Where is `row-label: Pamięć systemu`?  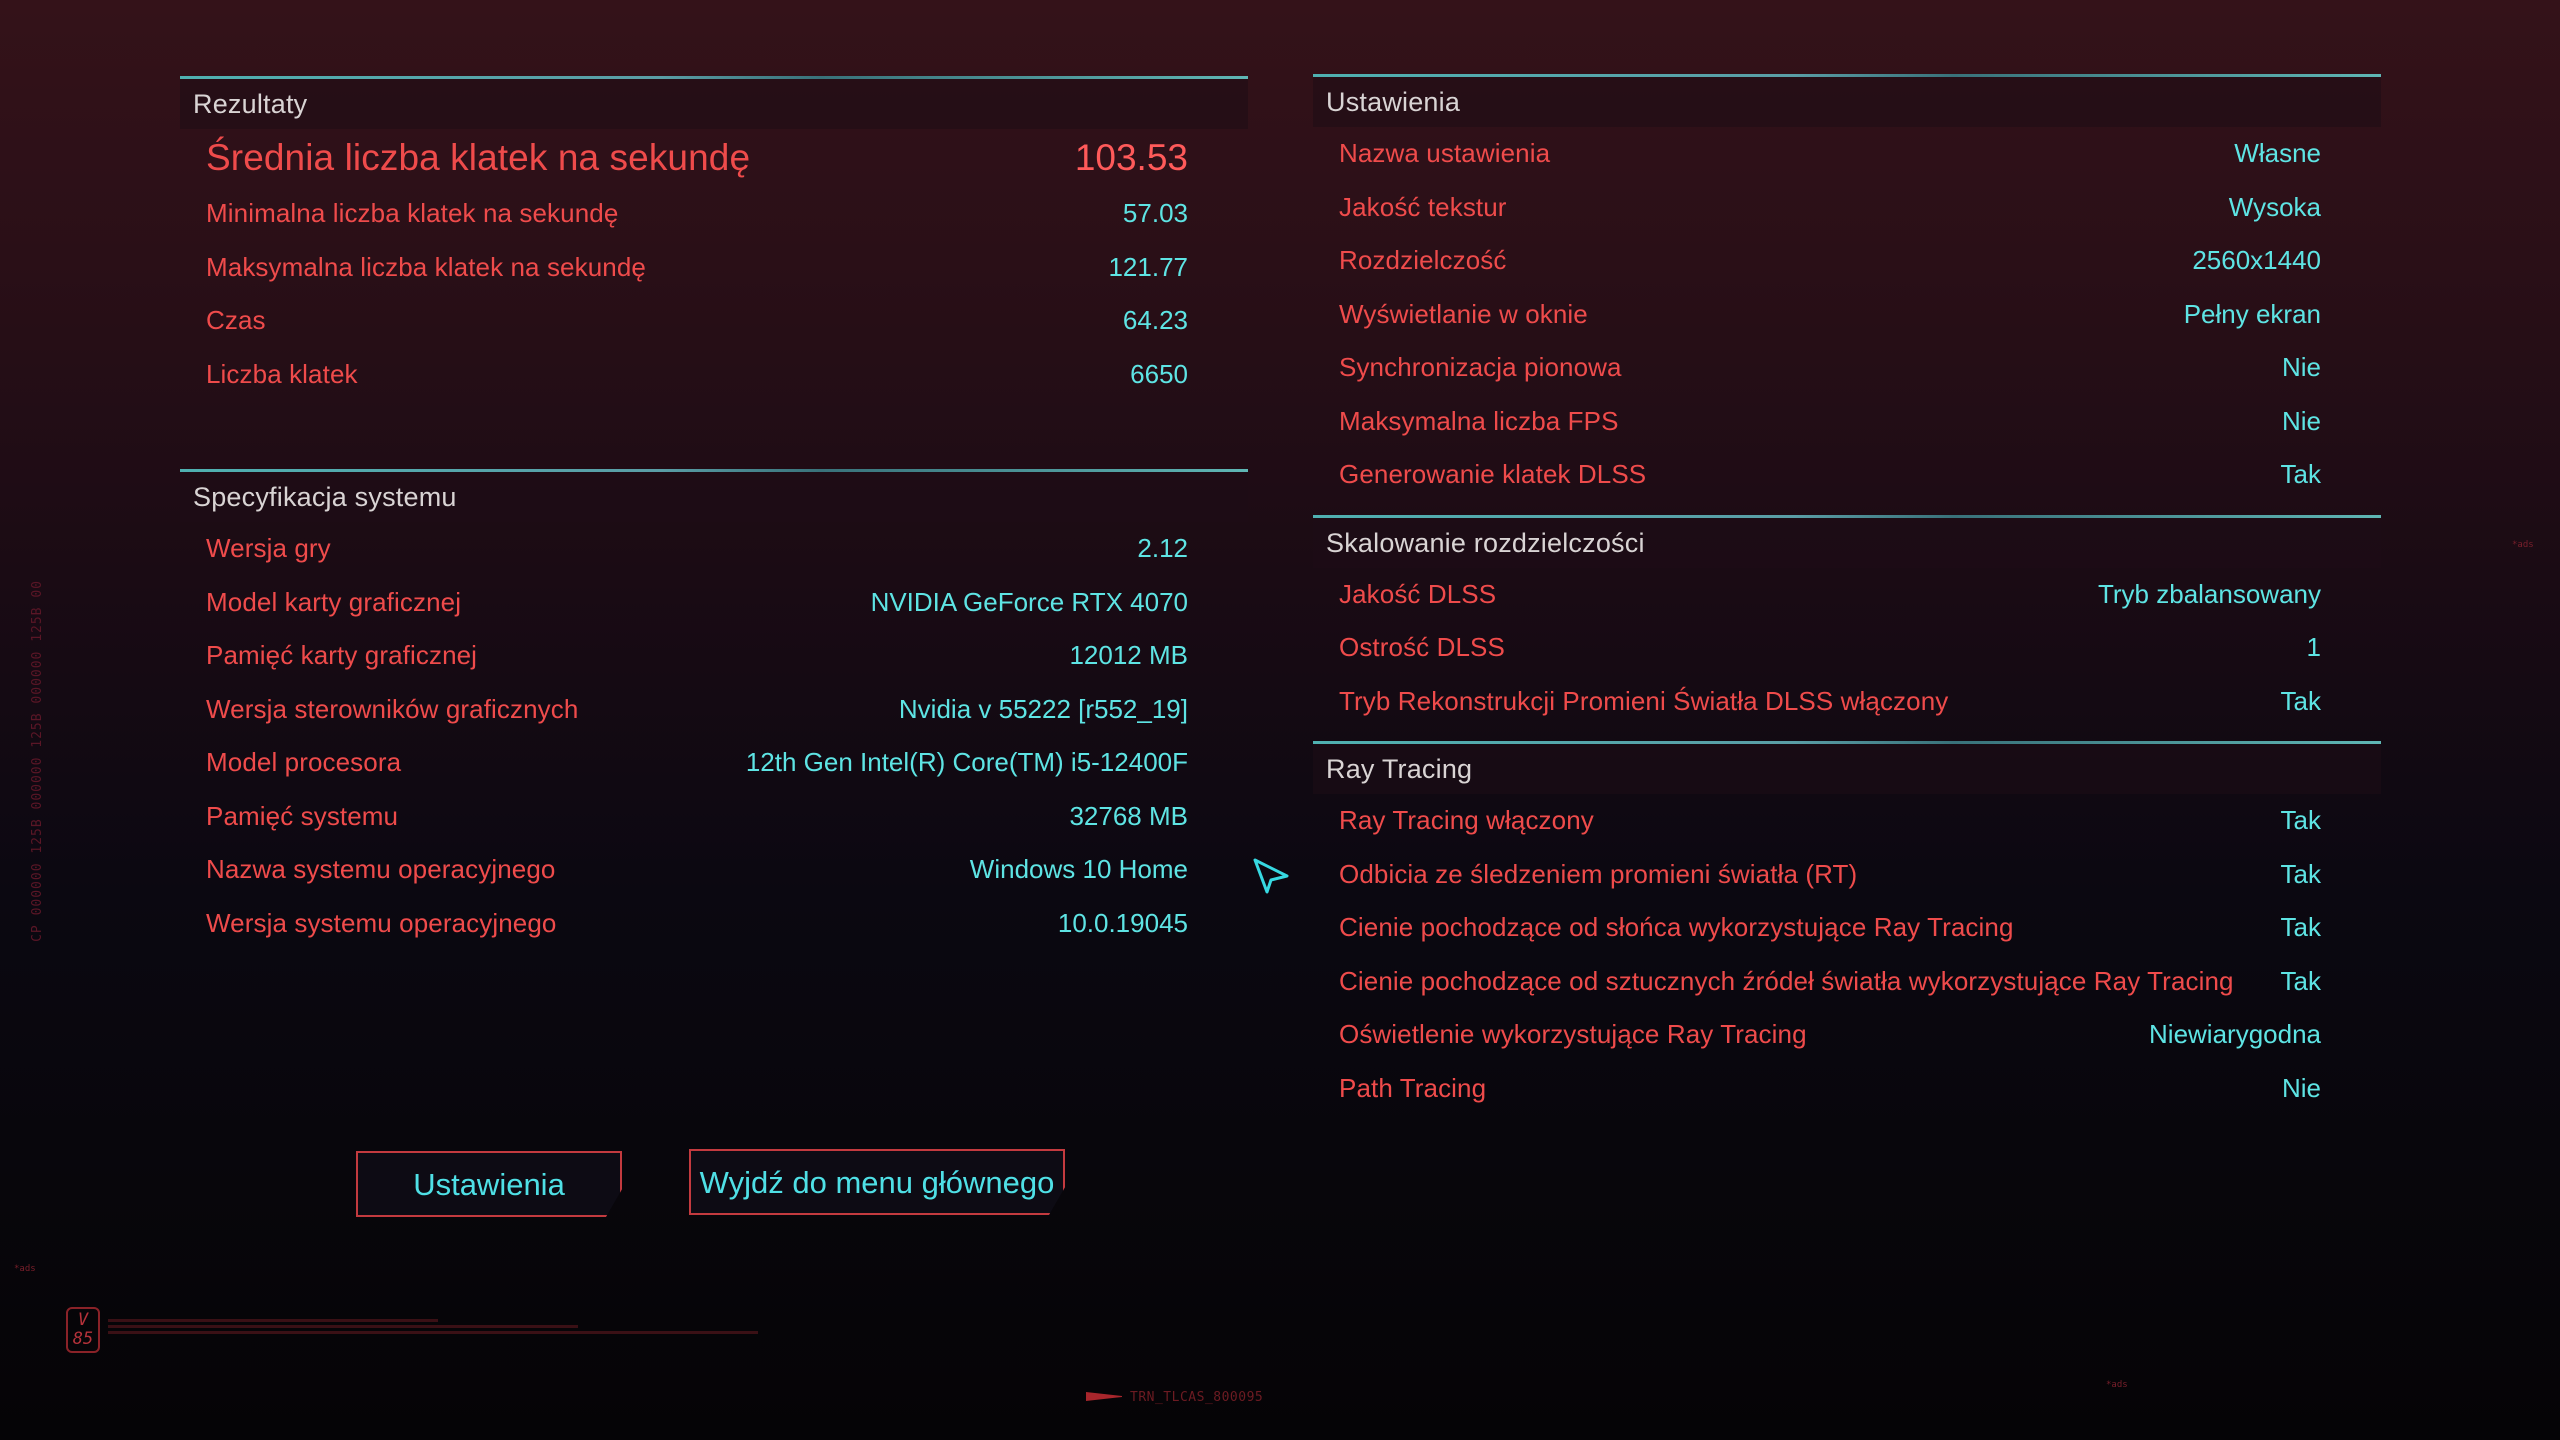
row-label: Pamięć systemu is located at coordinates (302, 815).